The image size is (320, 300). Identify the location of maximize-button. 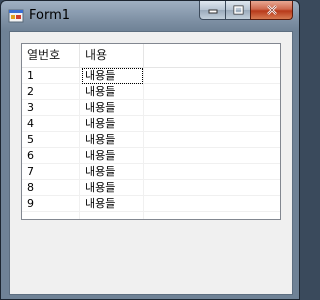
(237, 10).